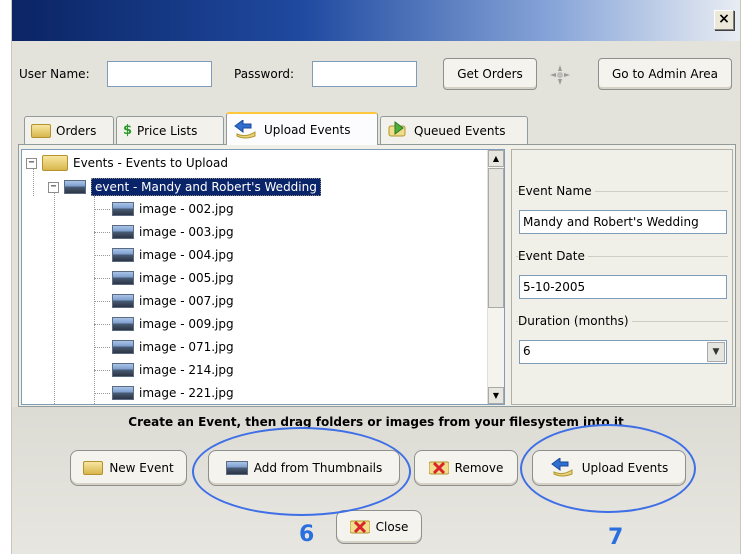  Describe the element at coordinates (184, 187) in the screenshot. I see `tree-event: − event - Mandy and Robert's Wedding` at that location.